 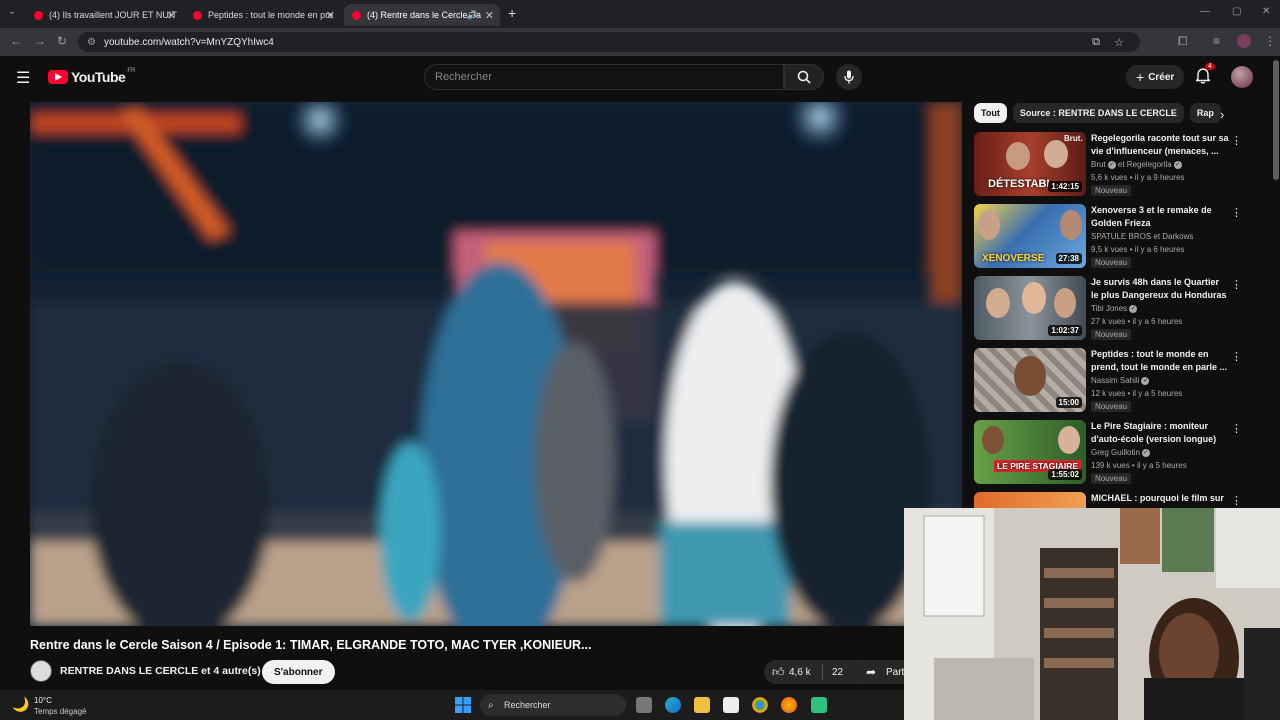 I want to click on browser-menu-icon: ⋮, so click(x=1270, y=41).